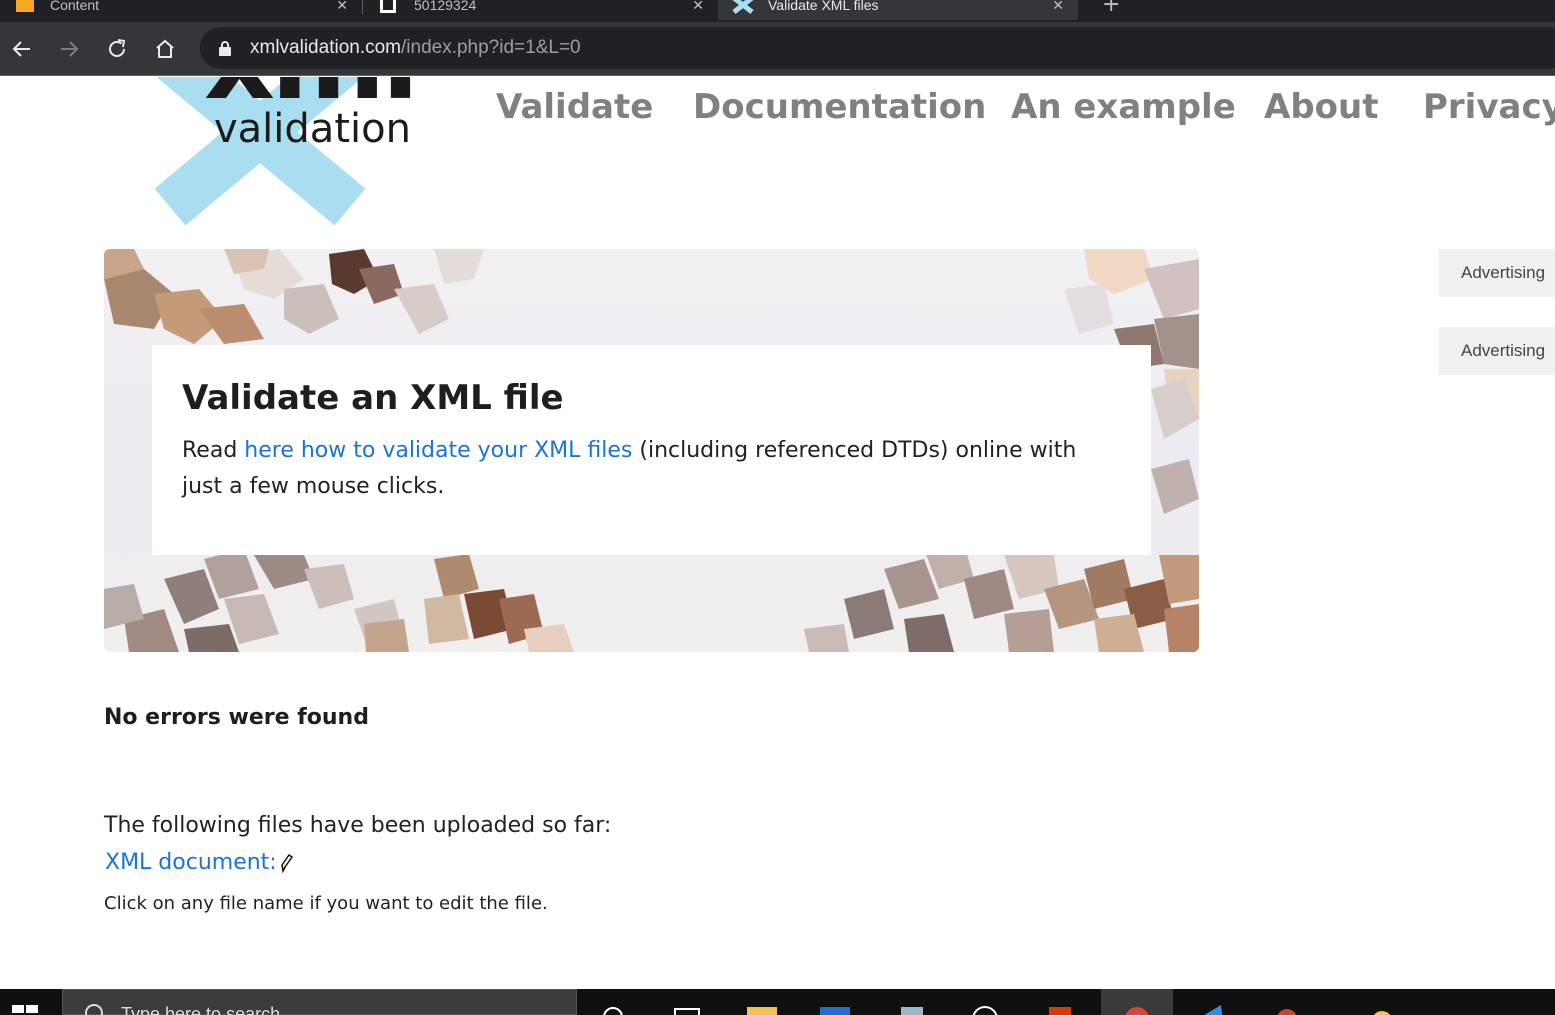 The width and height of the screenshot is (1555, 1015). I want to click on tab-validate-xml: Validate XML files ✕, so click(898, 10).